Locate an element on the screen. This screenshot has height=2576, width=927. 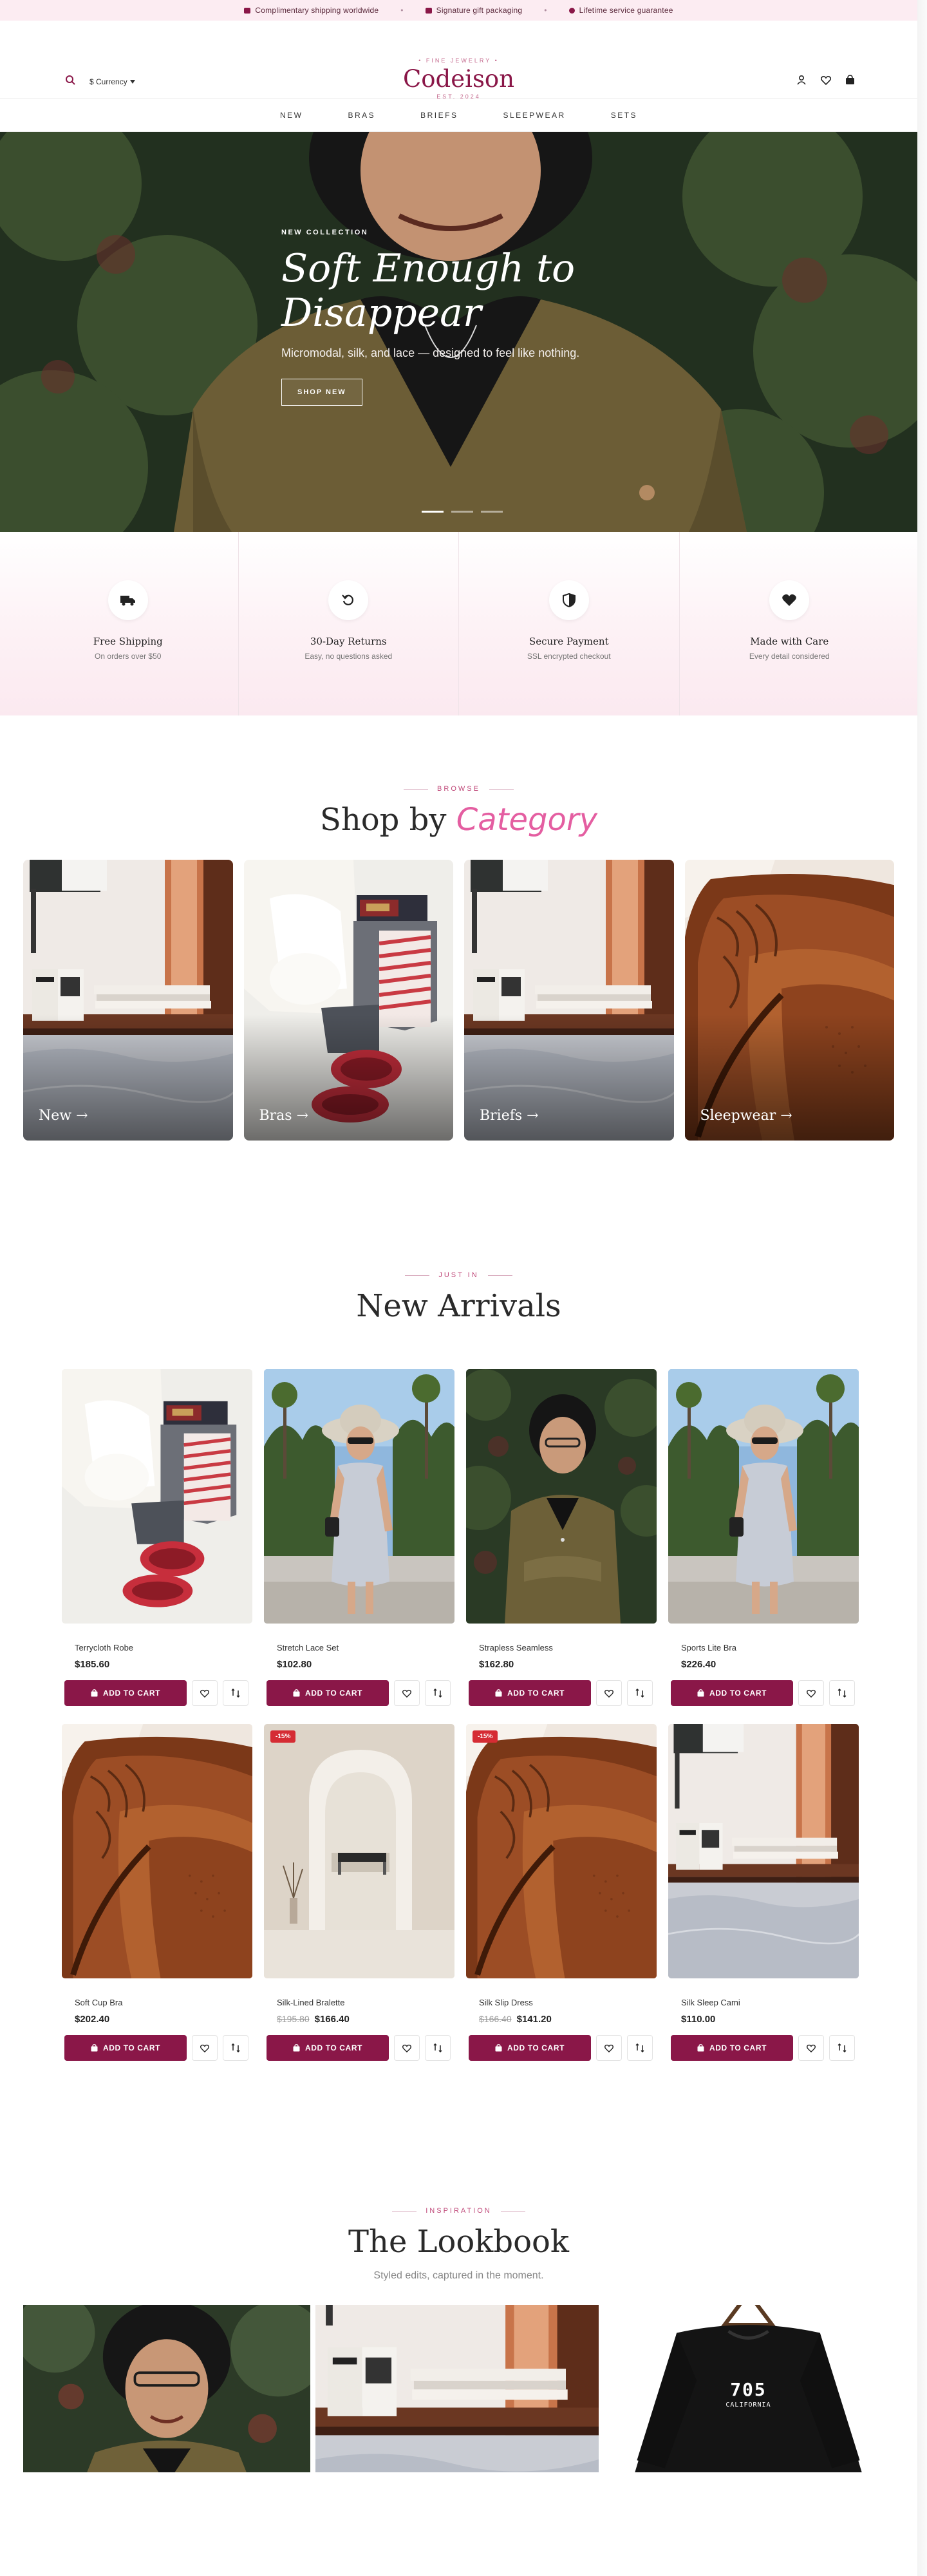
brand-name: Codeison is located at coordinates (459, 79).